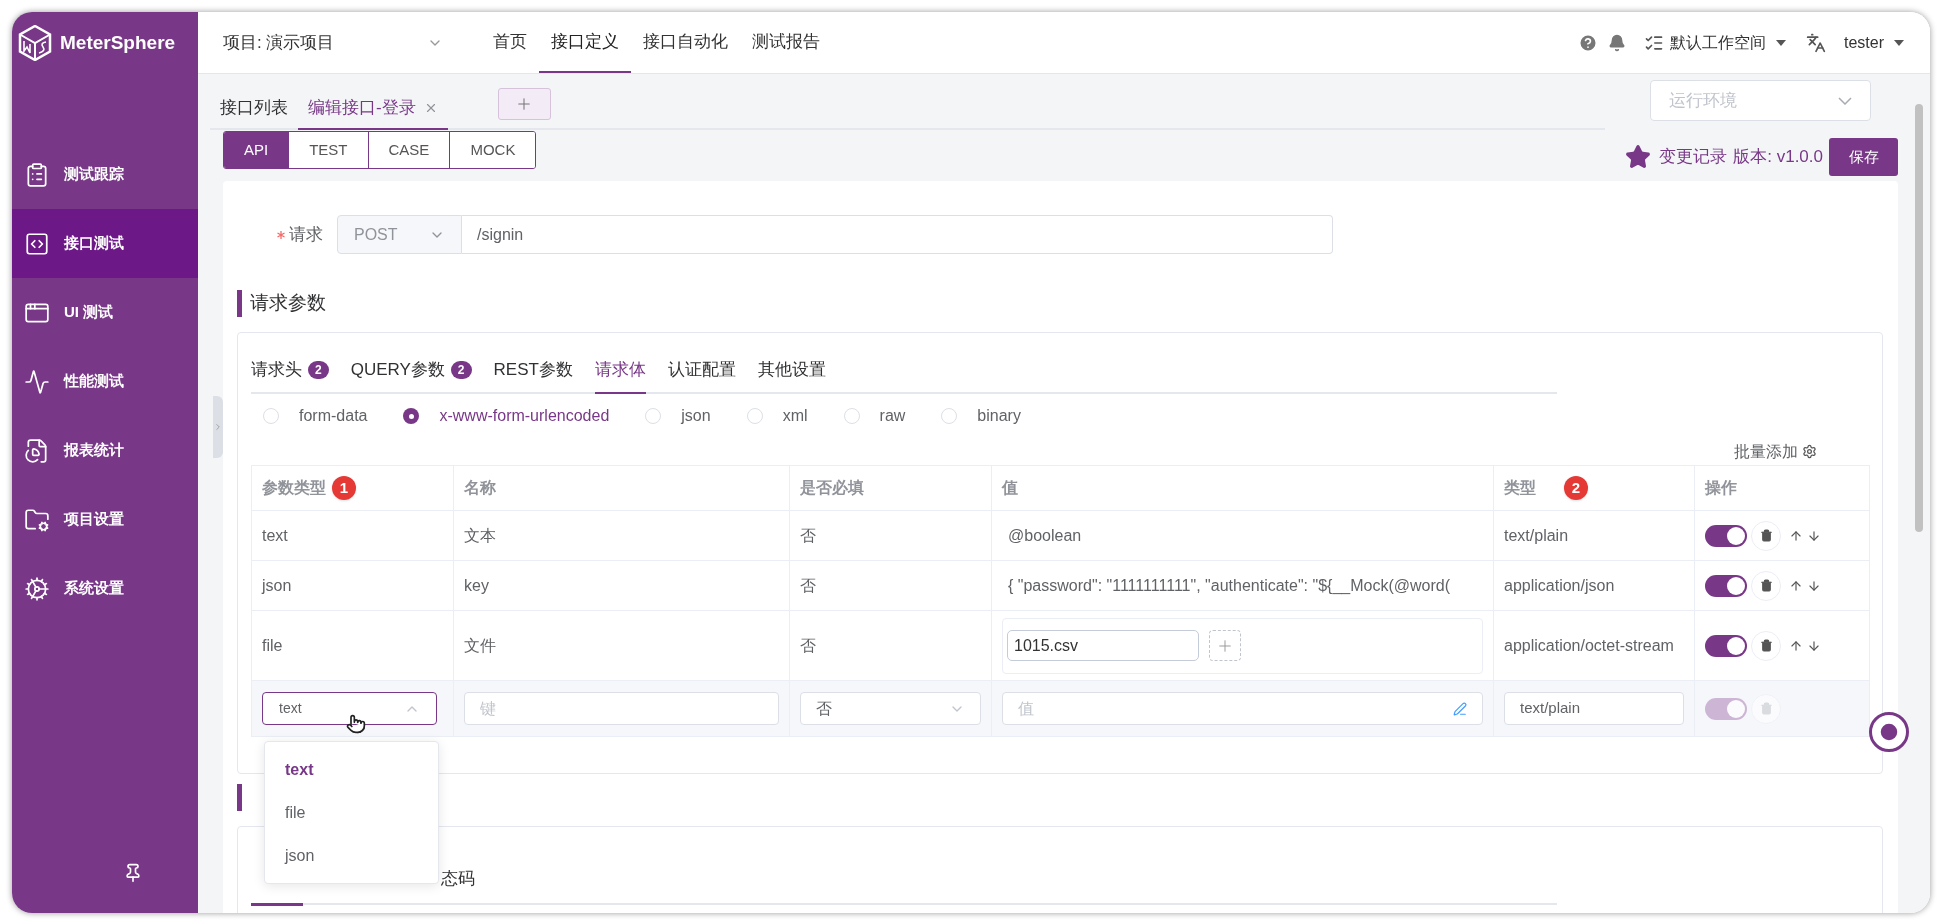 The height and width of the screenshot is (922, 1940). What do you see at coordinates (533, 371) in the screenshot?
I see `param-tab: REST参数` at bounding box center [533, 371].